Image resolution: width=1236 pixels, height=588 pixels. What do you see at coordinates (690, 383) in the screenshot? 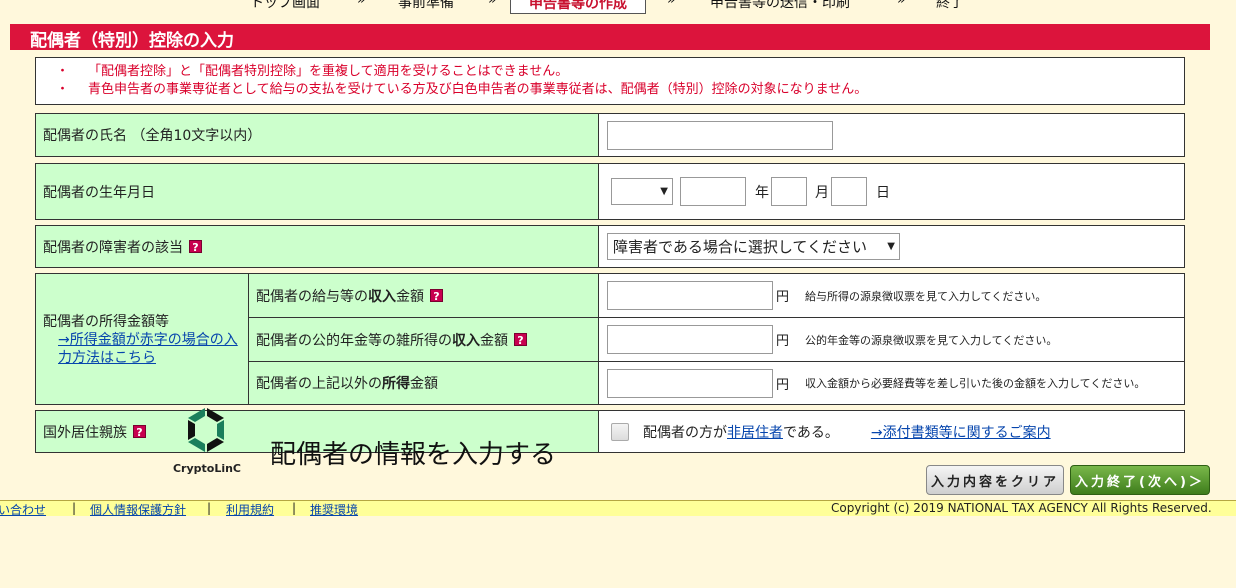
I see `other-income-input` at bounding box center [690, 383].